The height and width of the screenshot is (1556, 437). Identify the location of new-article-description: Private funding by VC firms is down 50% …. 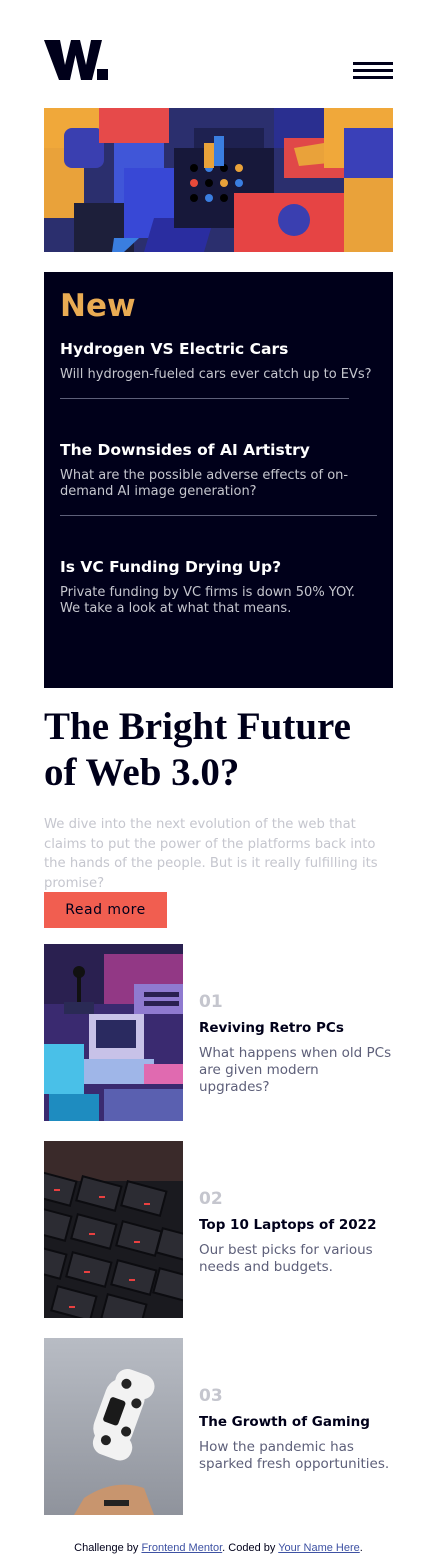
(207, 600).